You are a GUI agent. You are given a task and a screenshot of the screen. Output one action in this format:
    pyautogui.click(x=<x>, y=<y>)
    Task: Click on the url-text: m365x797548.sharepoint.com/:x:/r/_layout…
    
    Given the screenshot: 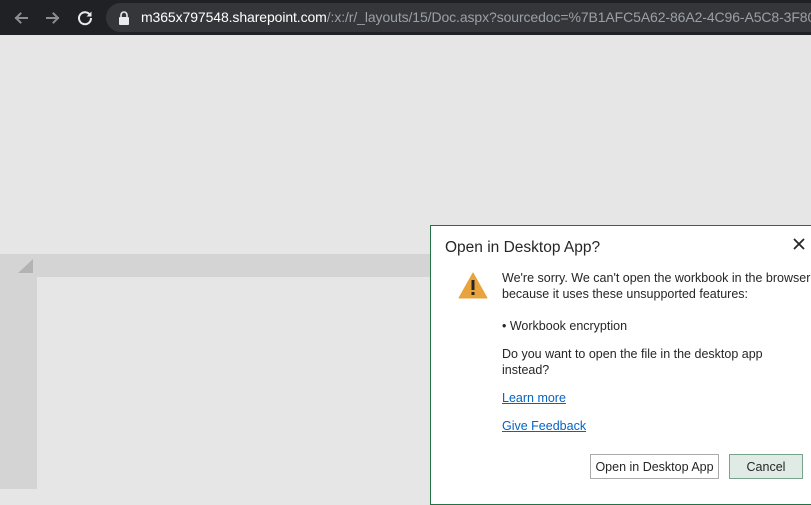 What is the action you would take?
    pyautogui.click(x=476, y=17)
    